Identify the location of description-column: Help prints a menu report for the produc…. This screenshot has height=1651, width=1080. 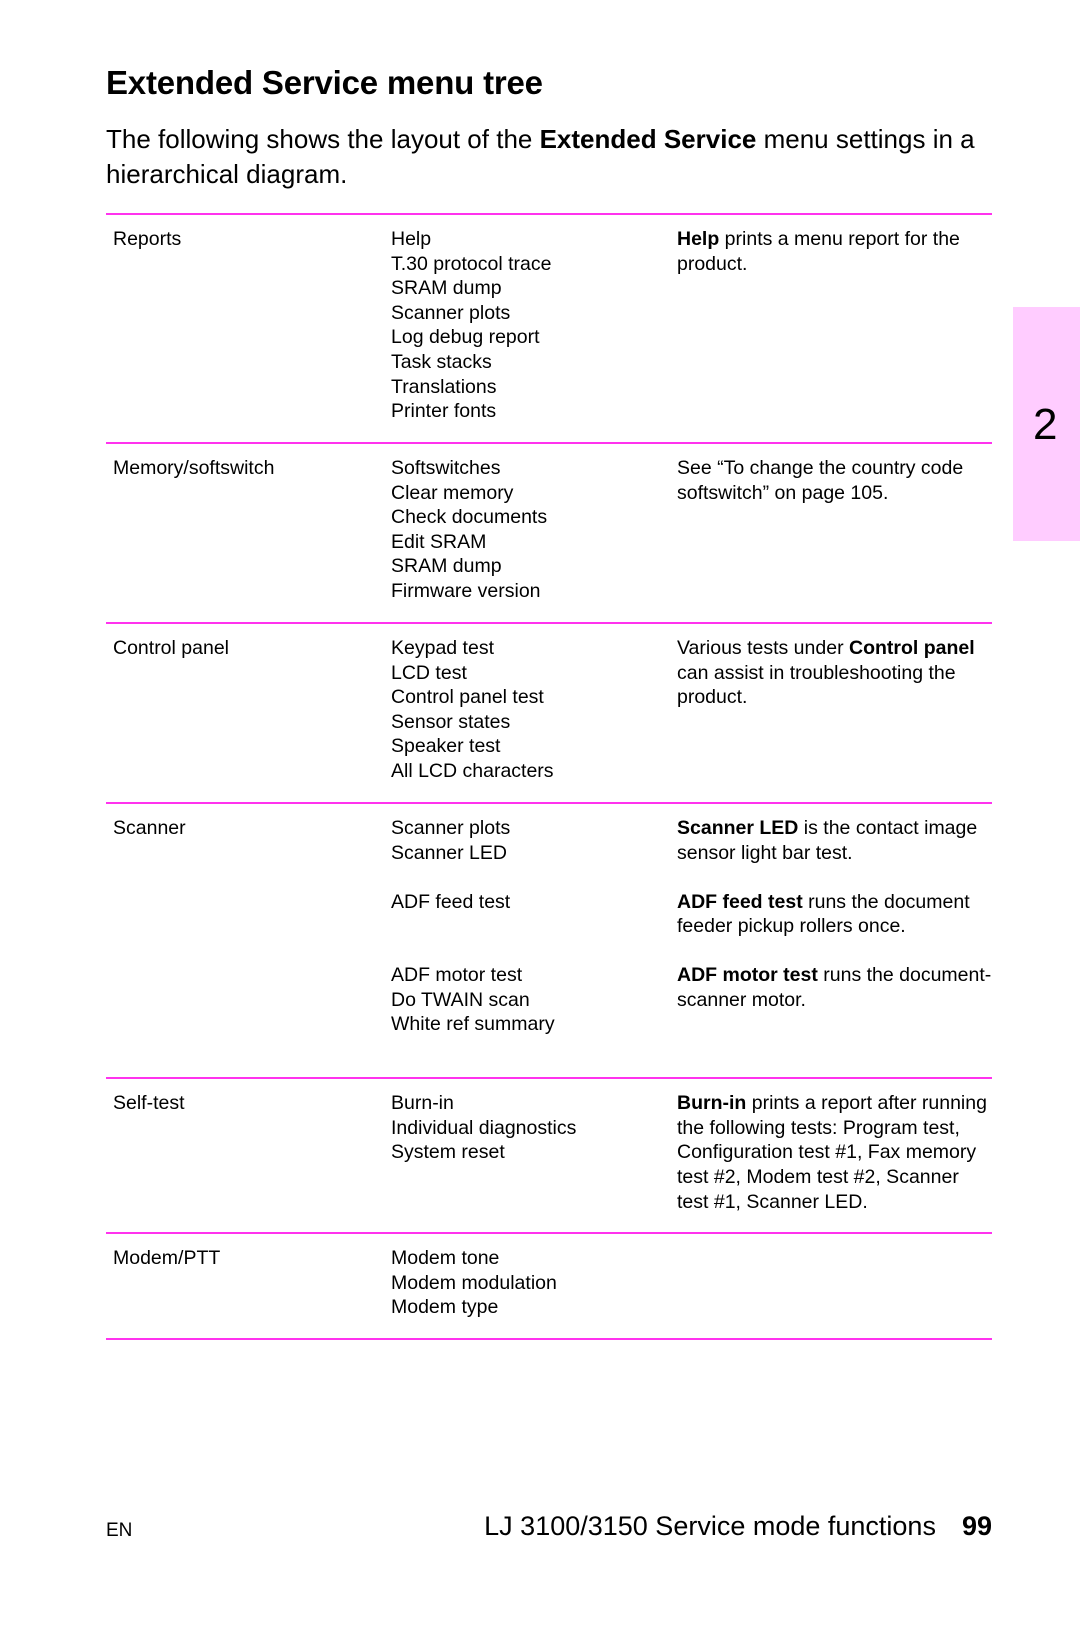
(834, 328).